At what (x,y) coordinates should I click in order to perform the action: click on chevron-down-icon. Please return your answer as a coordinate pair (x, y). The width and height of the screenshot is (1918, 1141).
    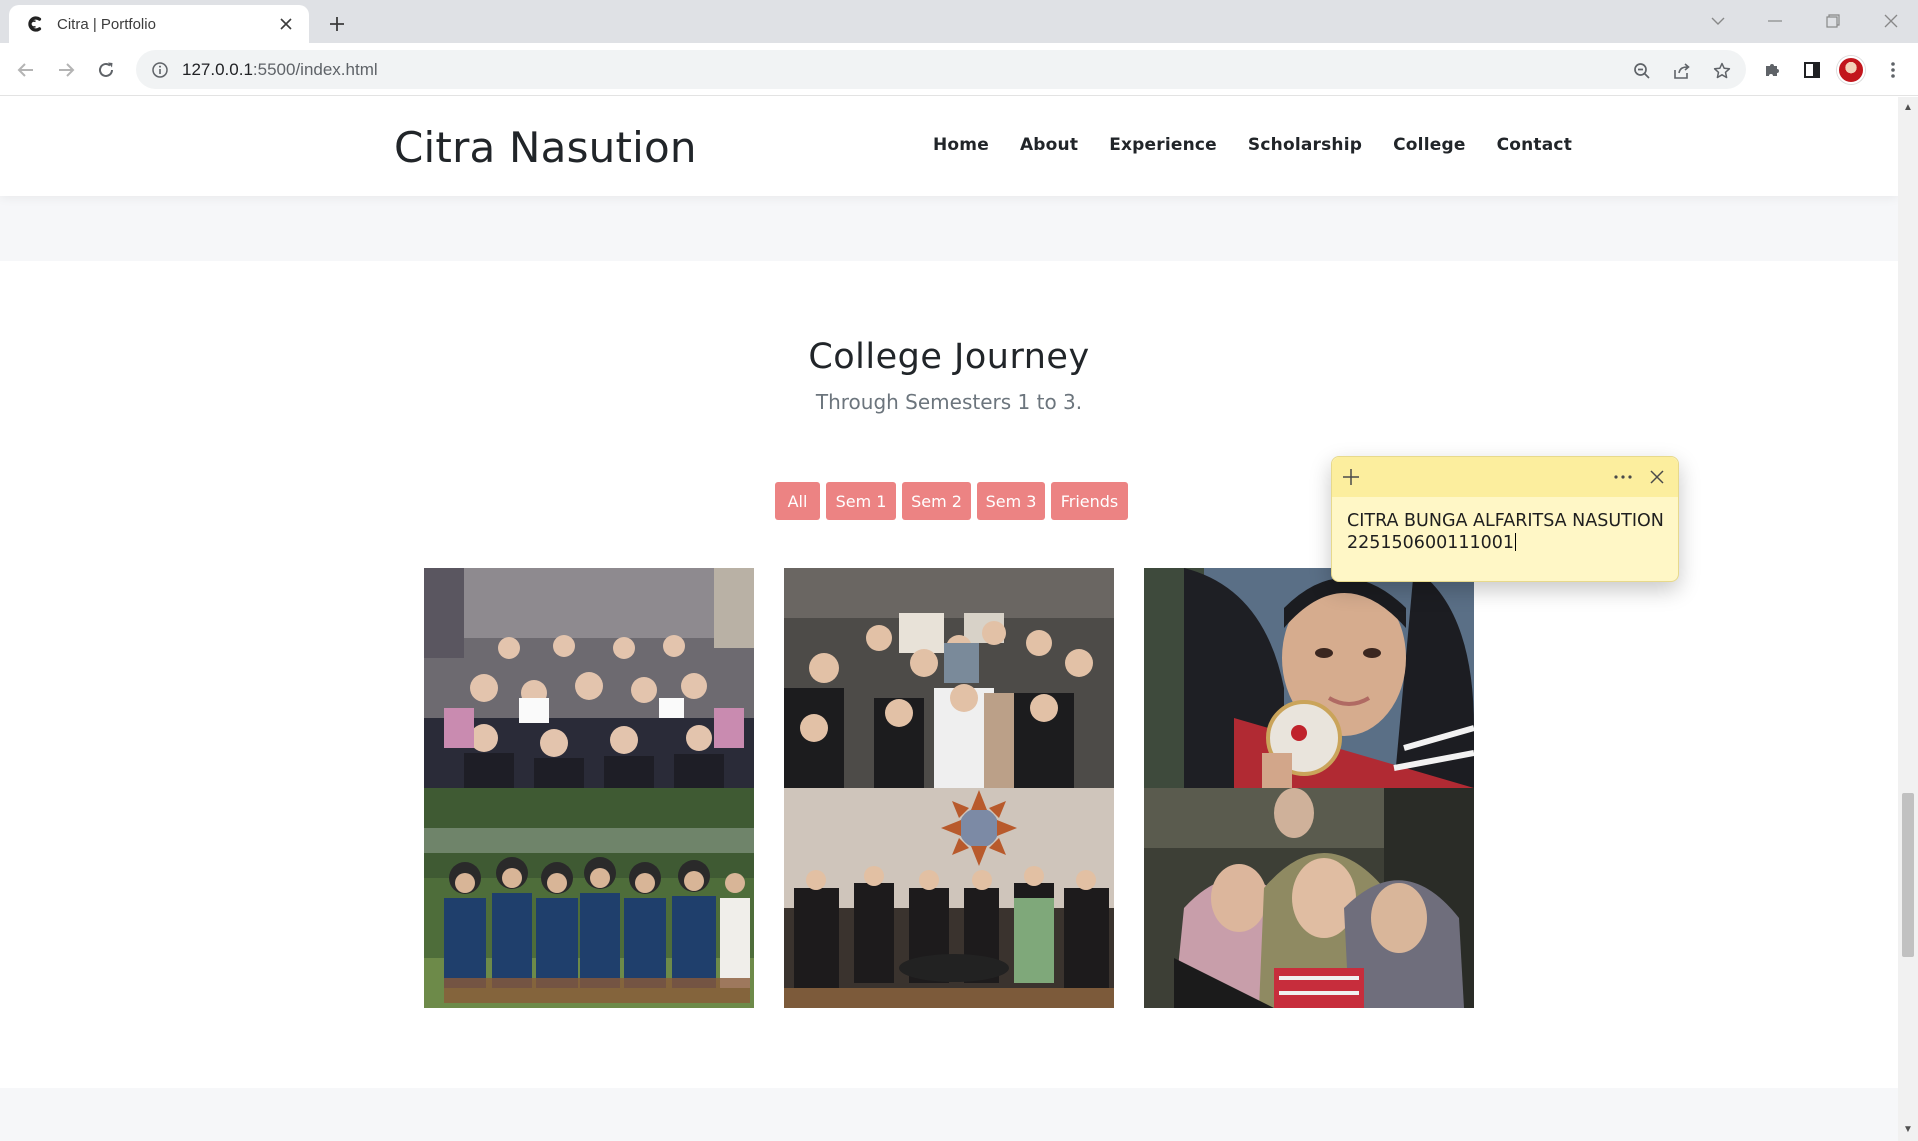
    Looking at the image, I should click on (1718, 21).